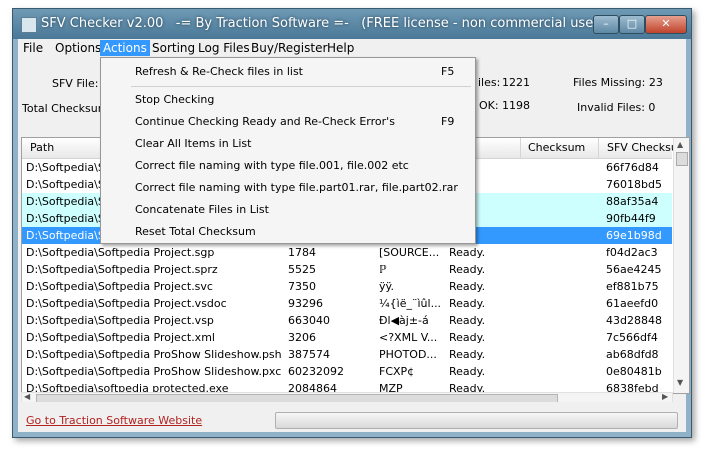  Describe the element at coordinates (606, 24) in the screenshot. I see `minimize-button: –` at that location.